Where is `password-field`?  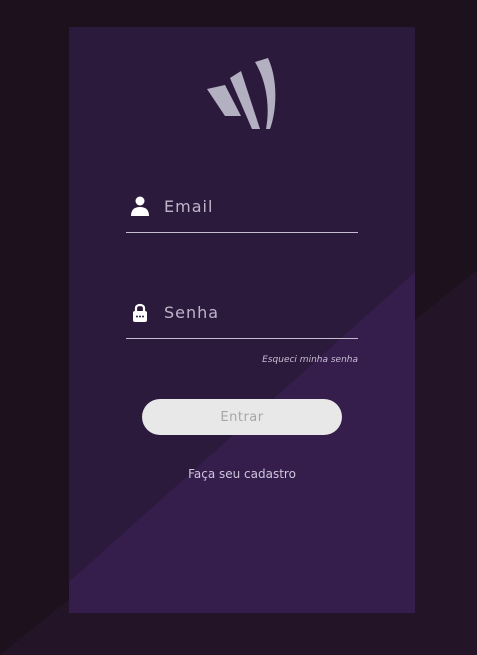 password-field is located at coordinates (242, 318).